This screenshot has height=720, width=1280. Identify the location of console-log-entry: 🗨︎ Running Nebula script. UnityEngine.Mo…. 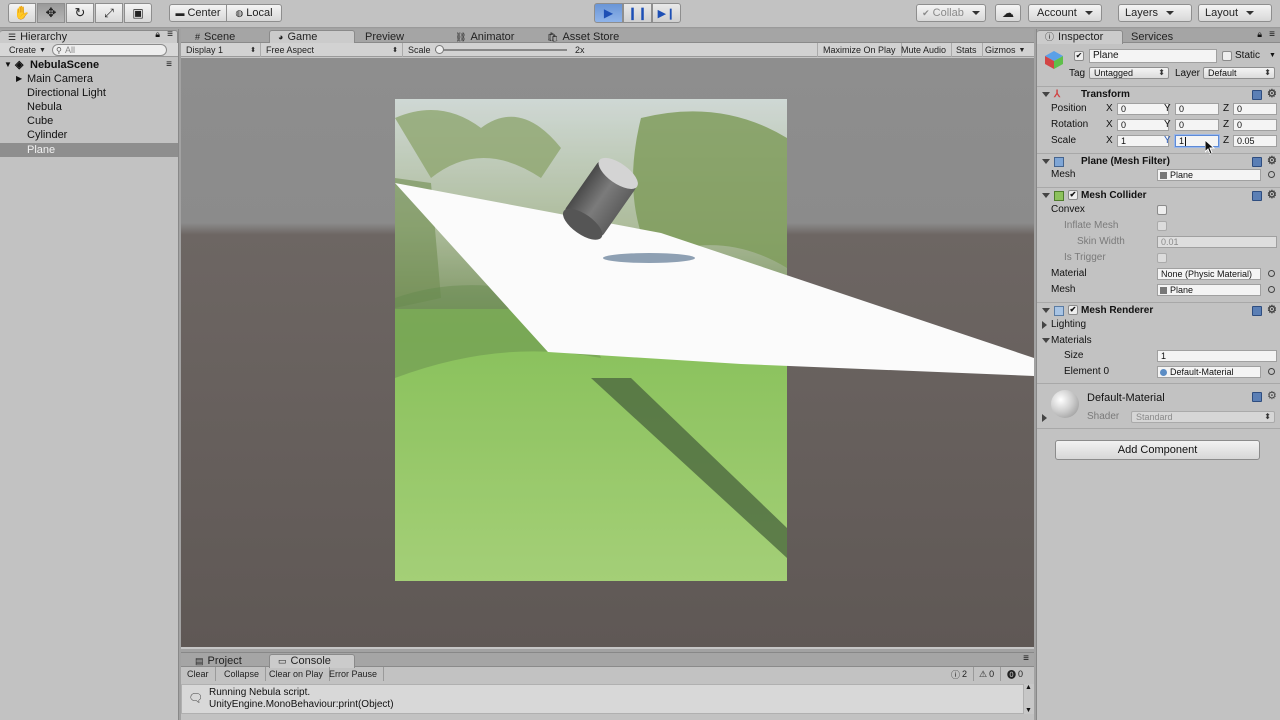
(602, 699).